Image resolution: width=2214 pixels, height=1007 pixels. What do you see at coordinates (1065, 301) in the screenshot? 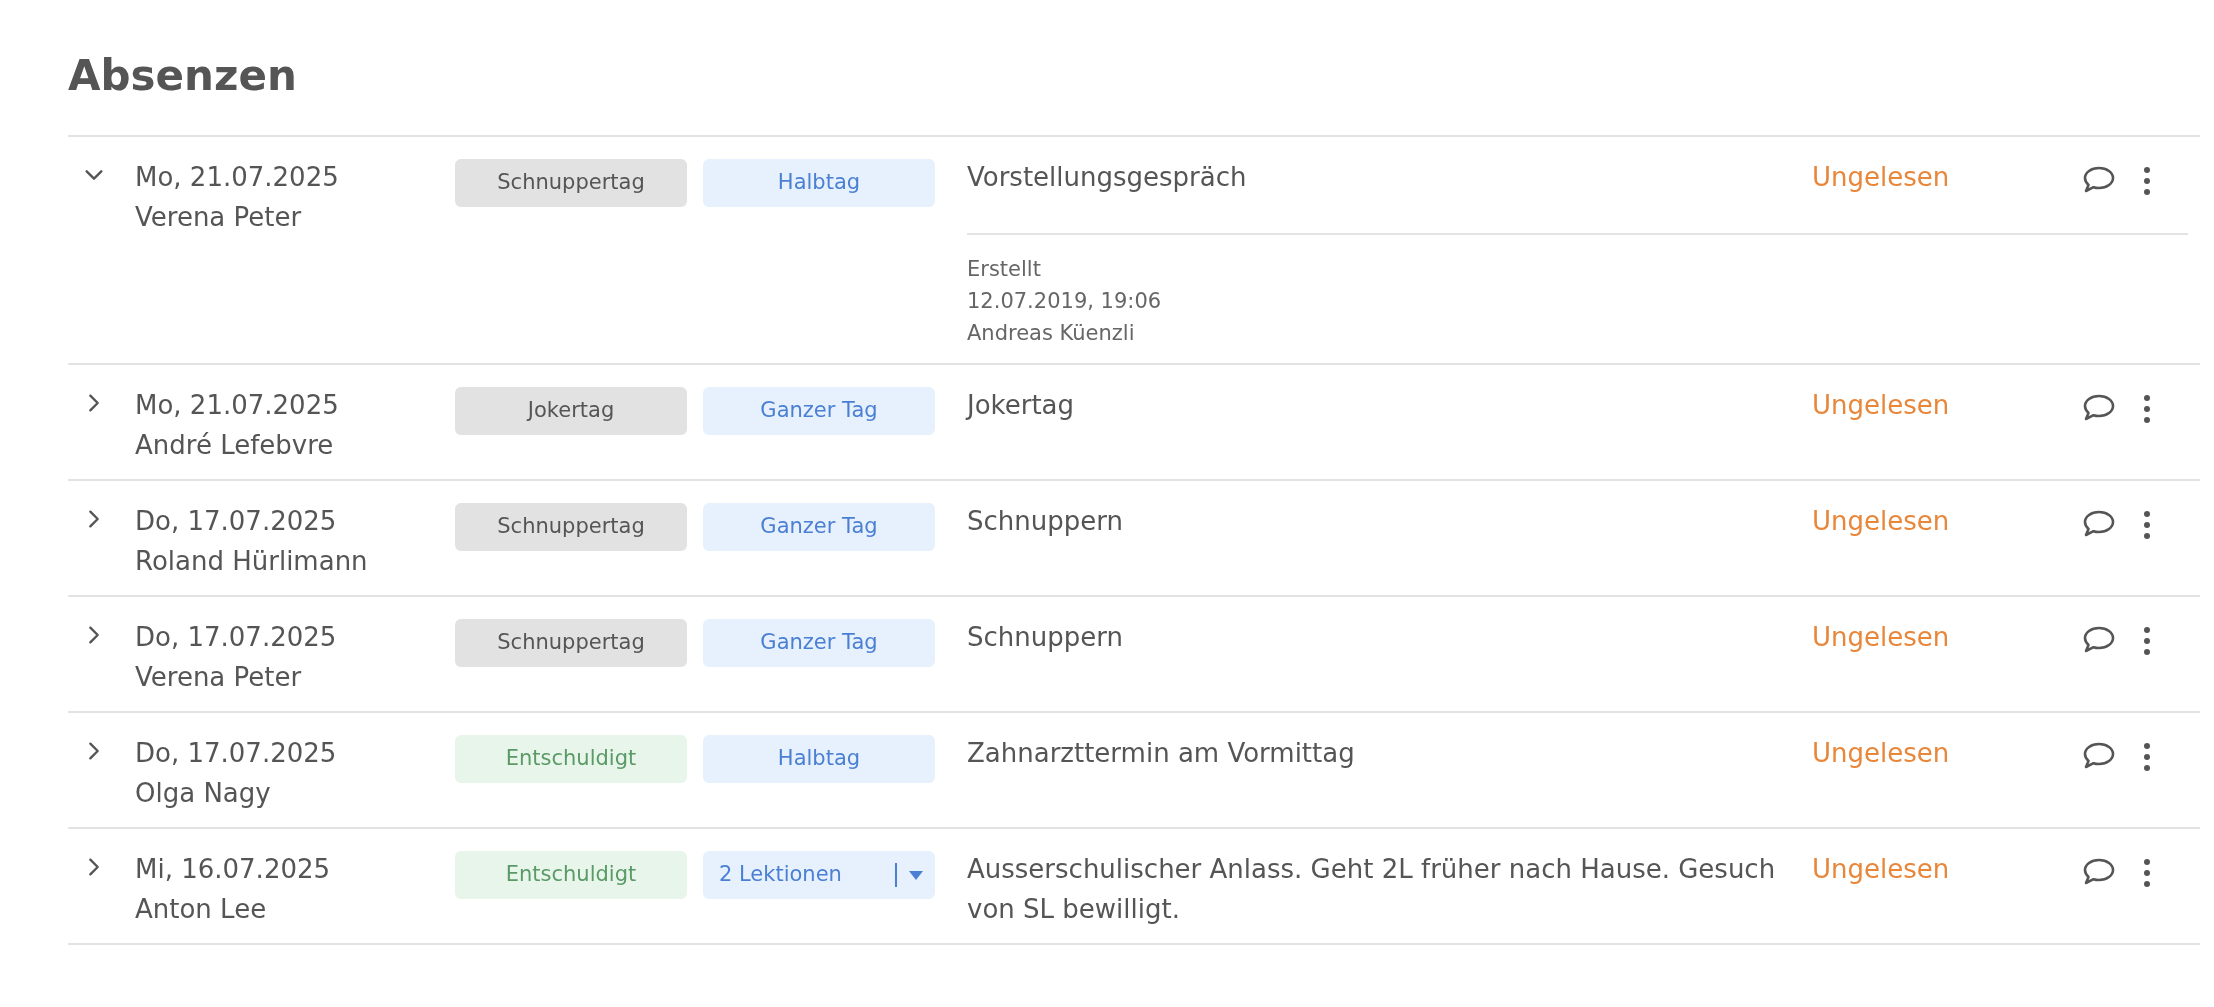
I see `created-info-line: 12.07.2019, 19:06` at bounding box center [1065, 301].